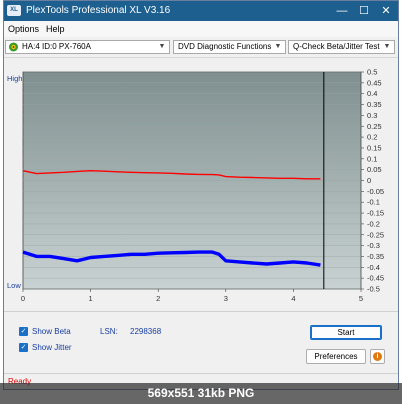  I want to click on function-select: DVD Diagnostic Functions ▼, so click(229, 47).